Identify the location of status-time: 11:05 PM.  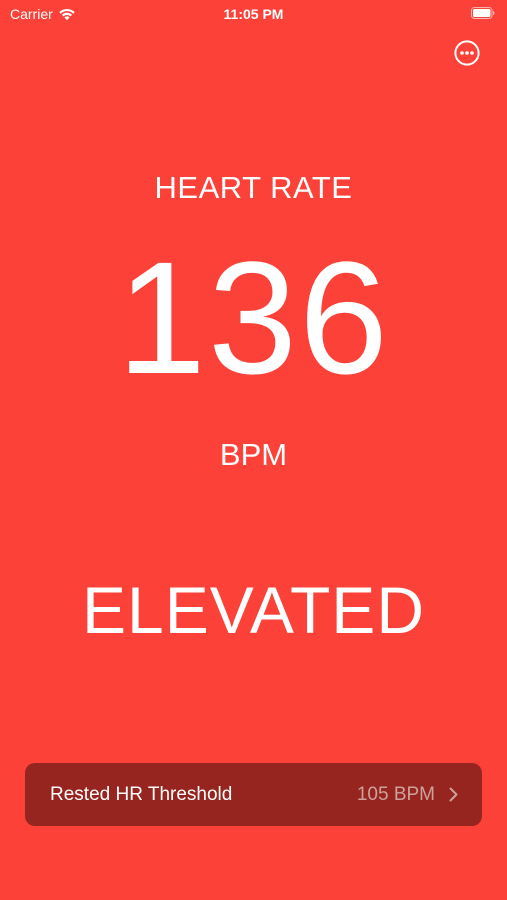
(253, 14).